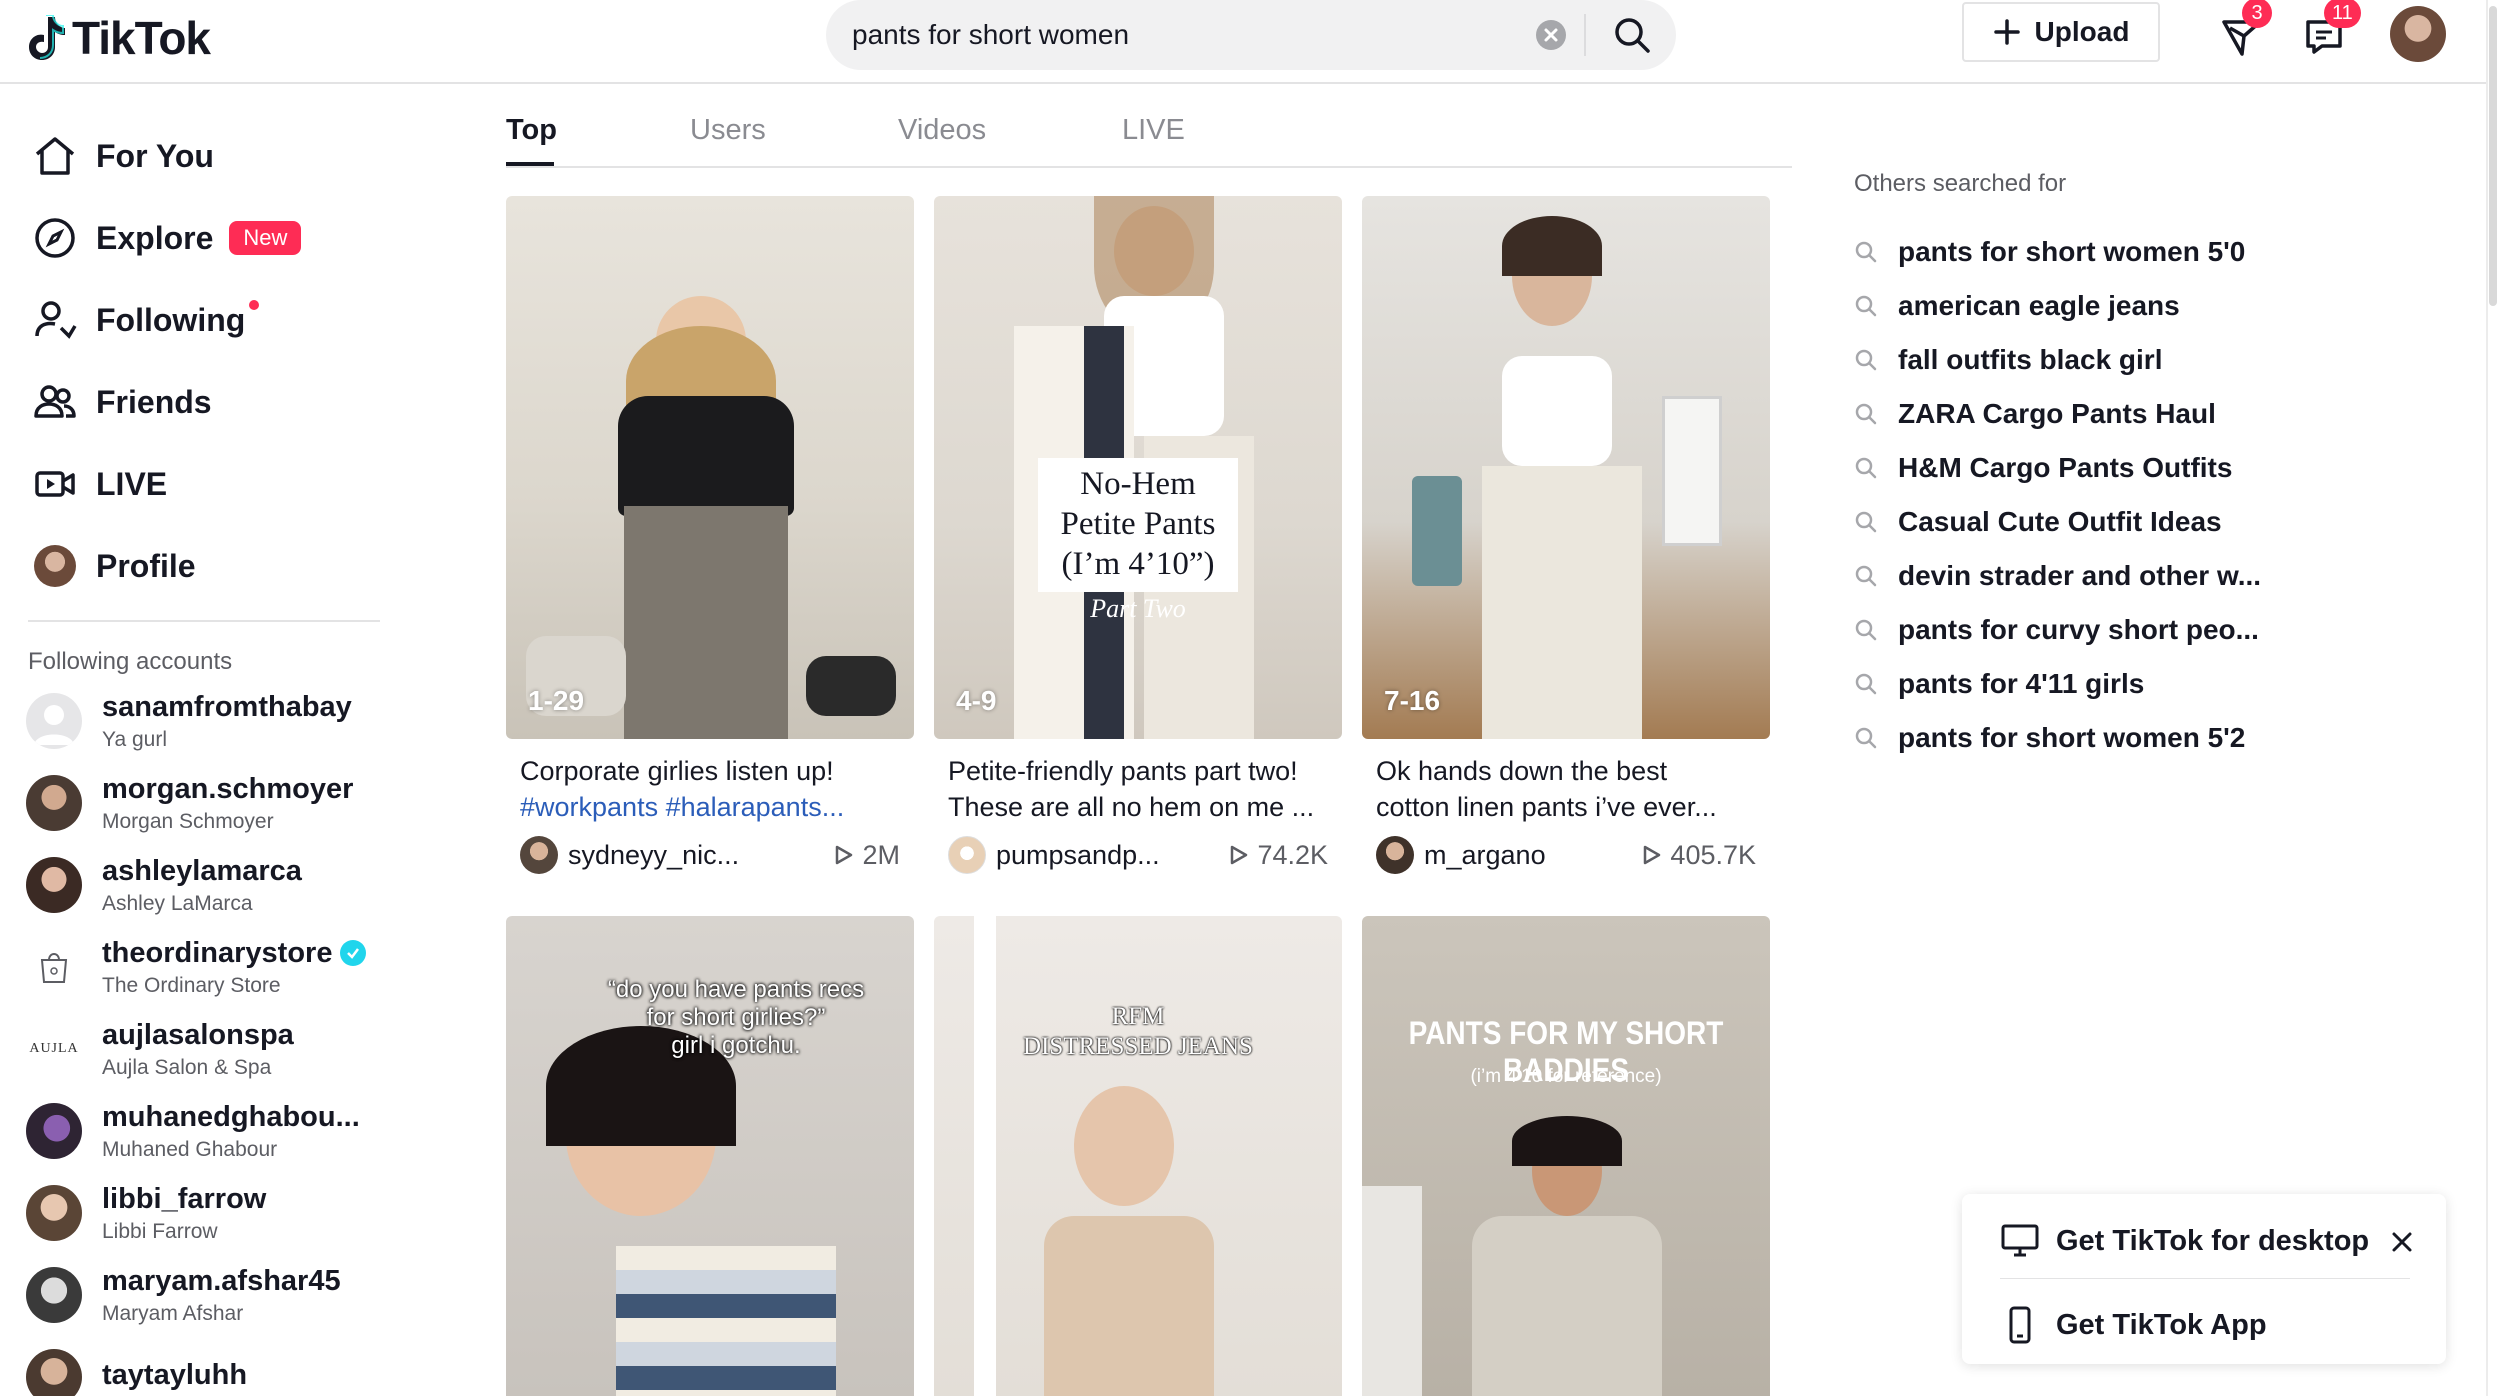  I want to click on aujla-logo: AUJLA, so click(54, 1049).